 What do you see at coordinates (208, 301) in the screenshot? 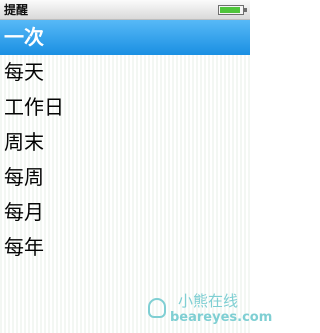
I see `watermark-cn-text: 小熊在线` at bounding box center [208, 301].